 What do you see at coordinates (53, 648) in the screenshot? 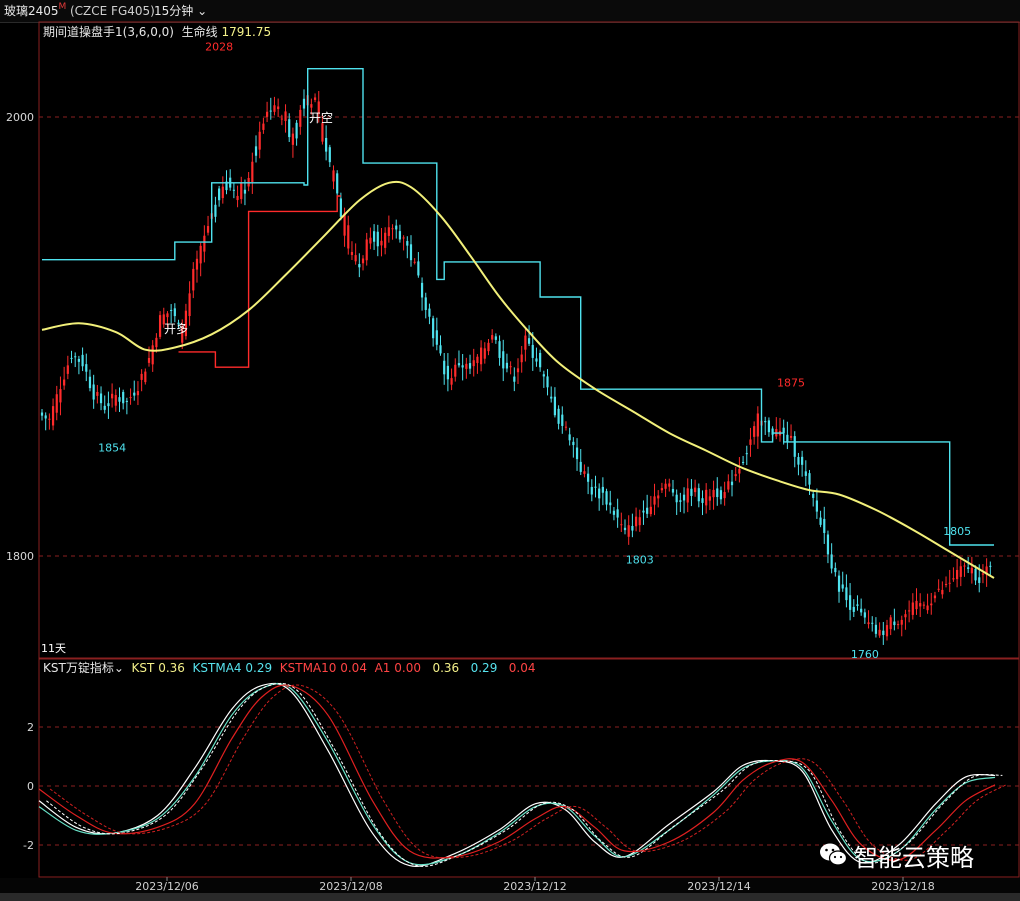
I see `days-label: 11天` at bounding box center [53, 648].